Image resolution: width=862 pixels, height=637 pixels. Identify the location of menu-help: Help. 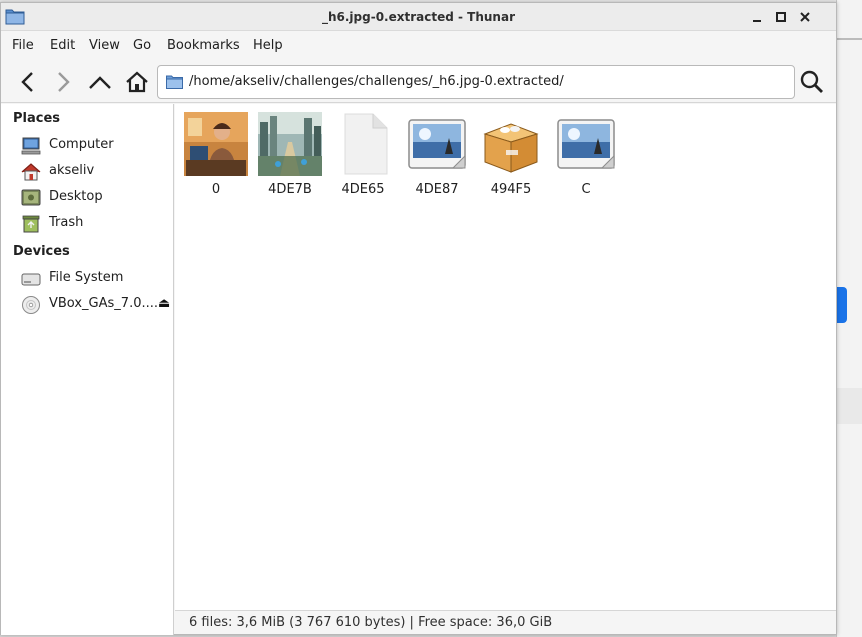
(268, 45).